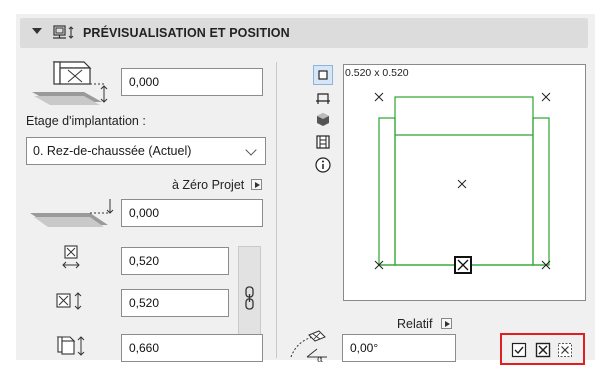 The height and width of the screenshot is (371, 605). I want to click on 3d-view-button, so click(323, 120).